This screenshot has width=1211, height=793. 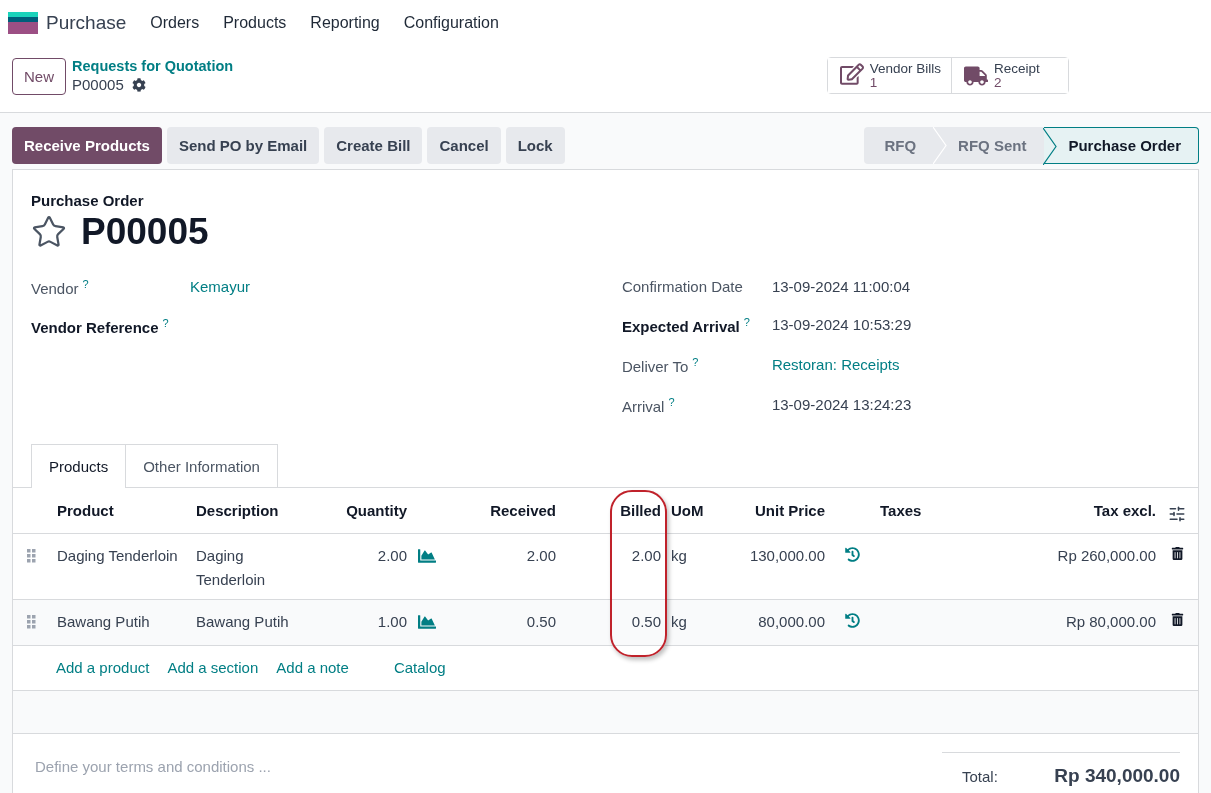 I want to click on truck-icon, so click(x=976, y=76).